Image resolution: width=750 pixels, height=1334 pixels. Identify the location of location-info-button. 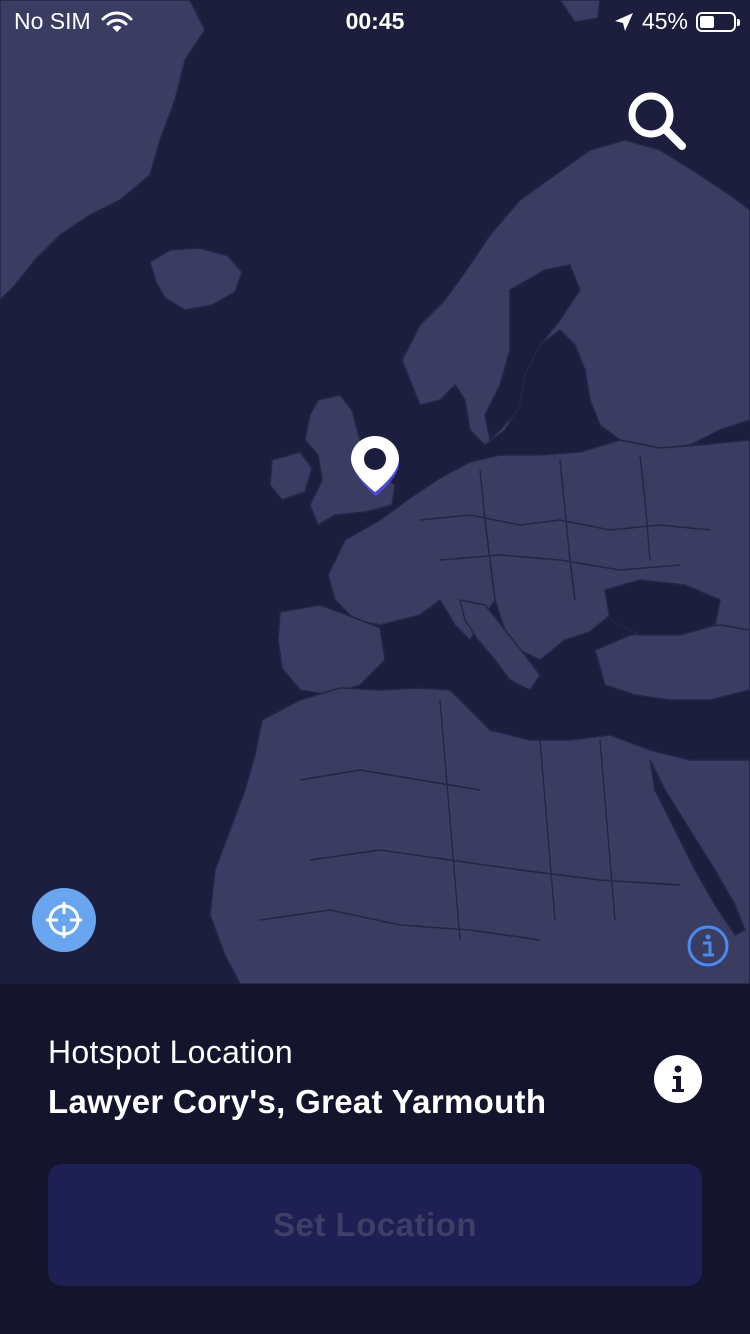
(678, 1079).